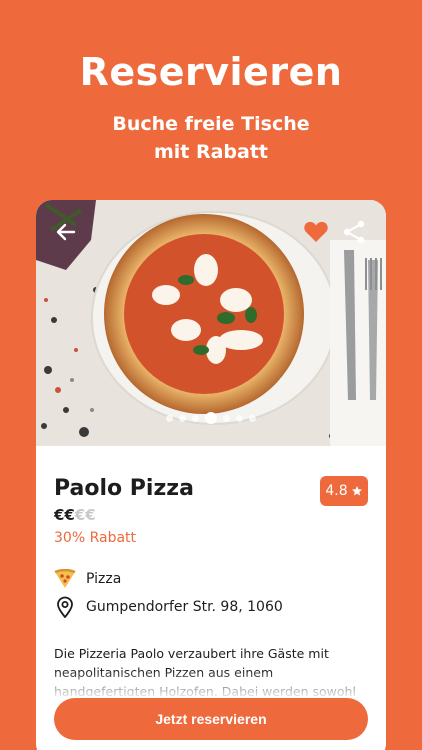 The image size is (422, 750). Describe the element at coordinates (356, 491) in the screenshot. I see `star-icon` at that location.